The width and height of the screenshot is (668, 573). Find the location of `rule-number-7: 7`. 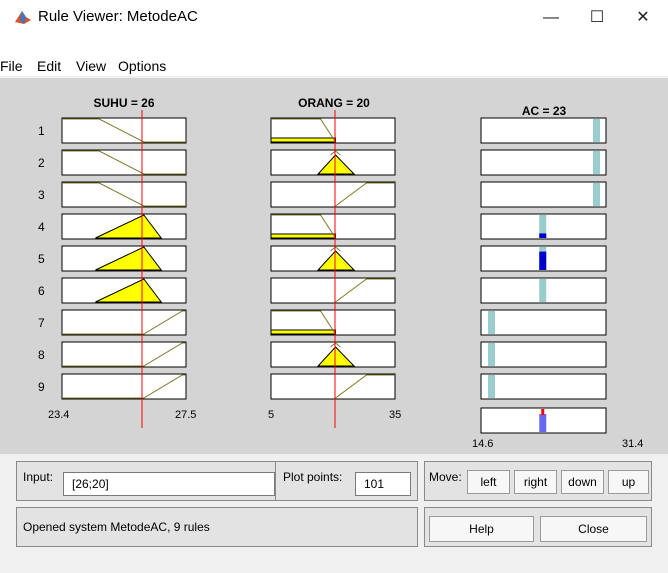

rule-number-7: 7 is located at coordinates (41, 323).